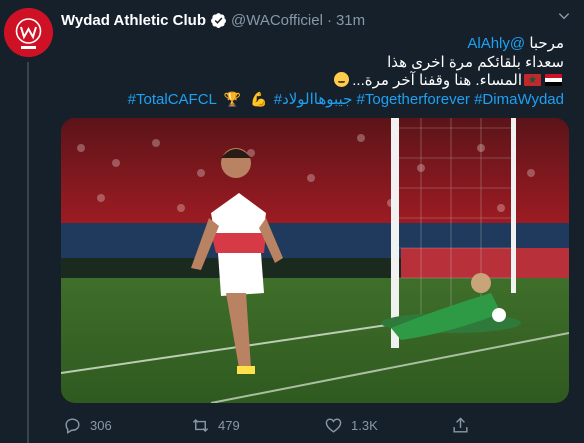  What do you see at coordinates (232, 99) in the screenshot?
I see `trophy-icon: 🏆` at bounding box center [232, 99].